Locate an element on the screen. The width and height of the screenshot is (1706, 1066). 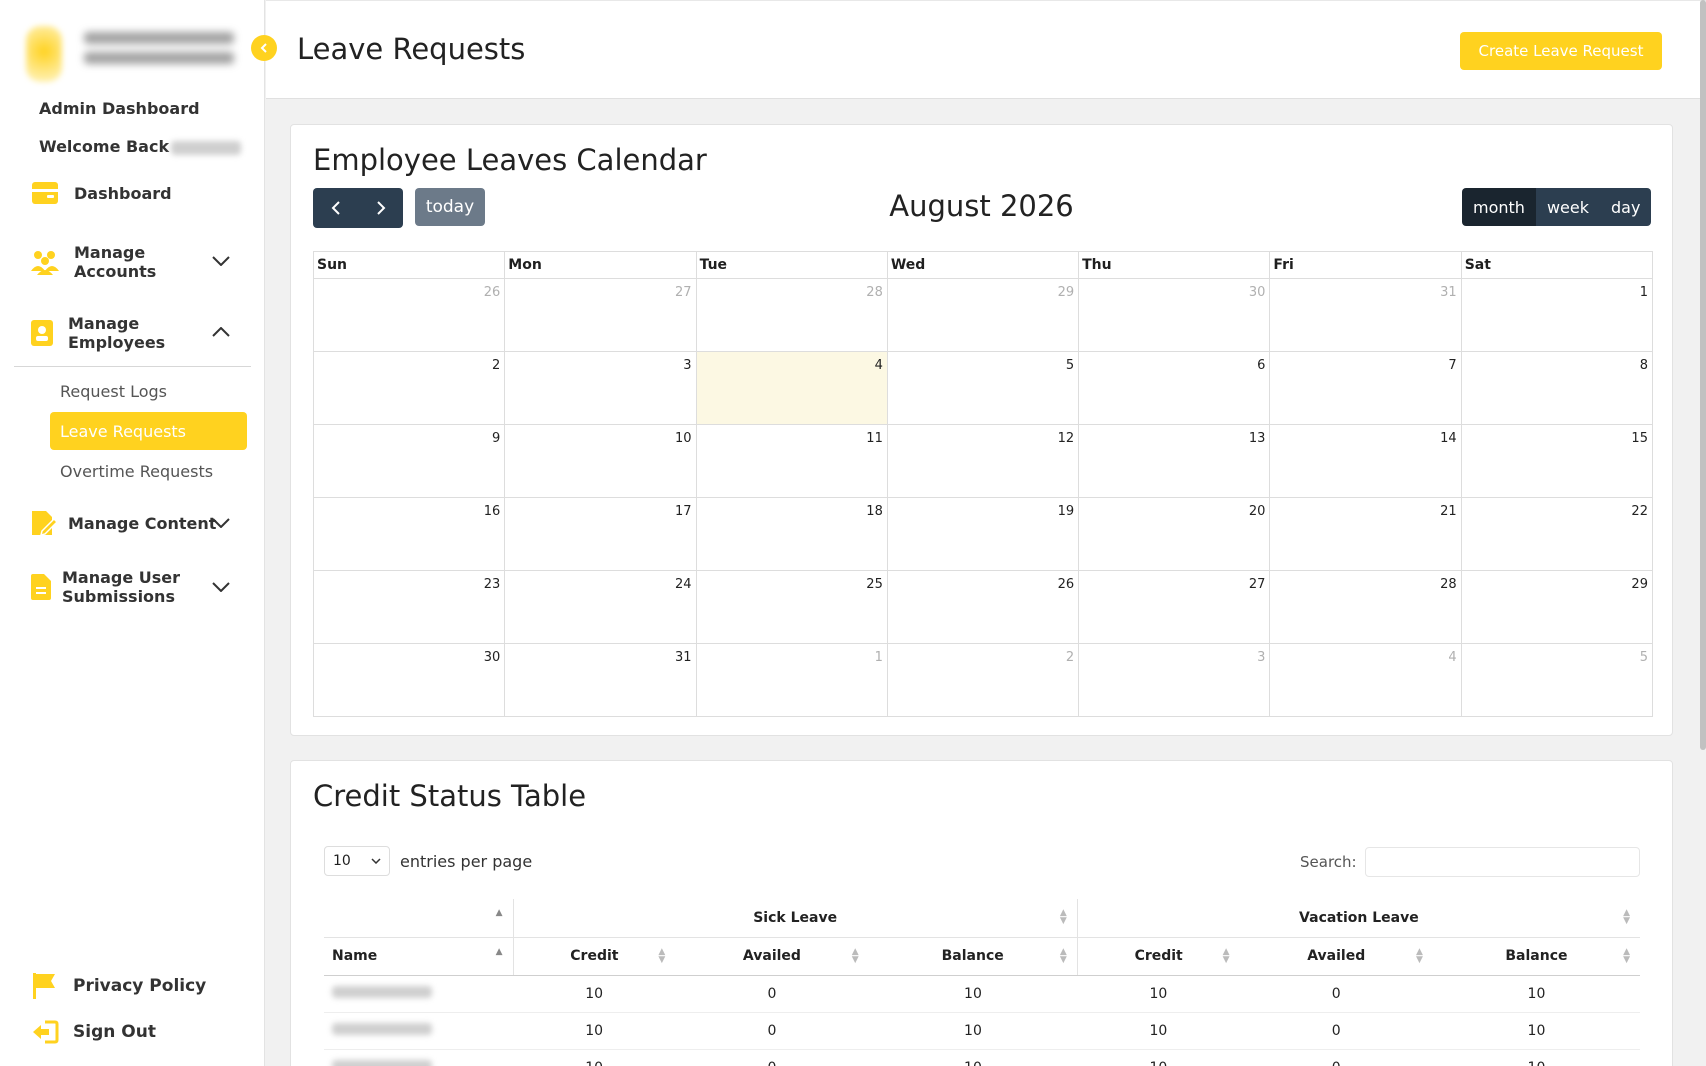
sidebar-item-manage-content: Manage Content is located at coordinates (123, 523).